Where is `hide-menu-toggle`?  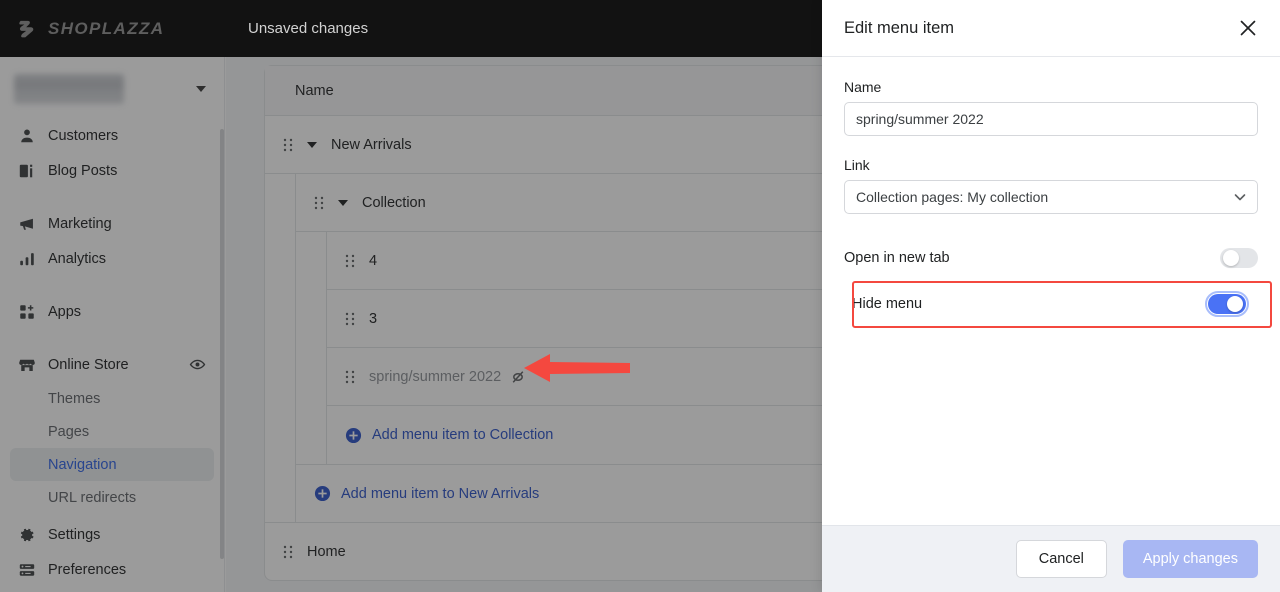
hide-menu-toggle is located at coordinates (1227, 304).